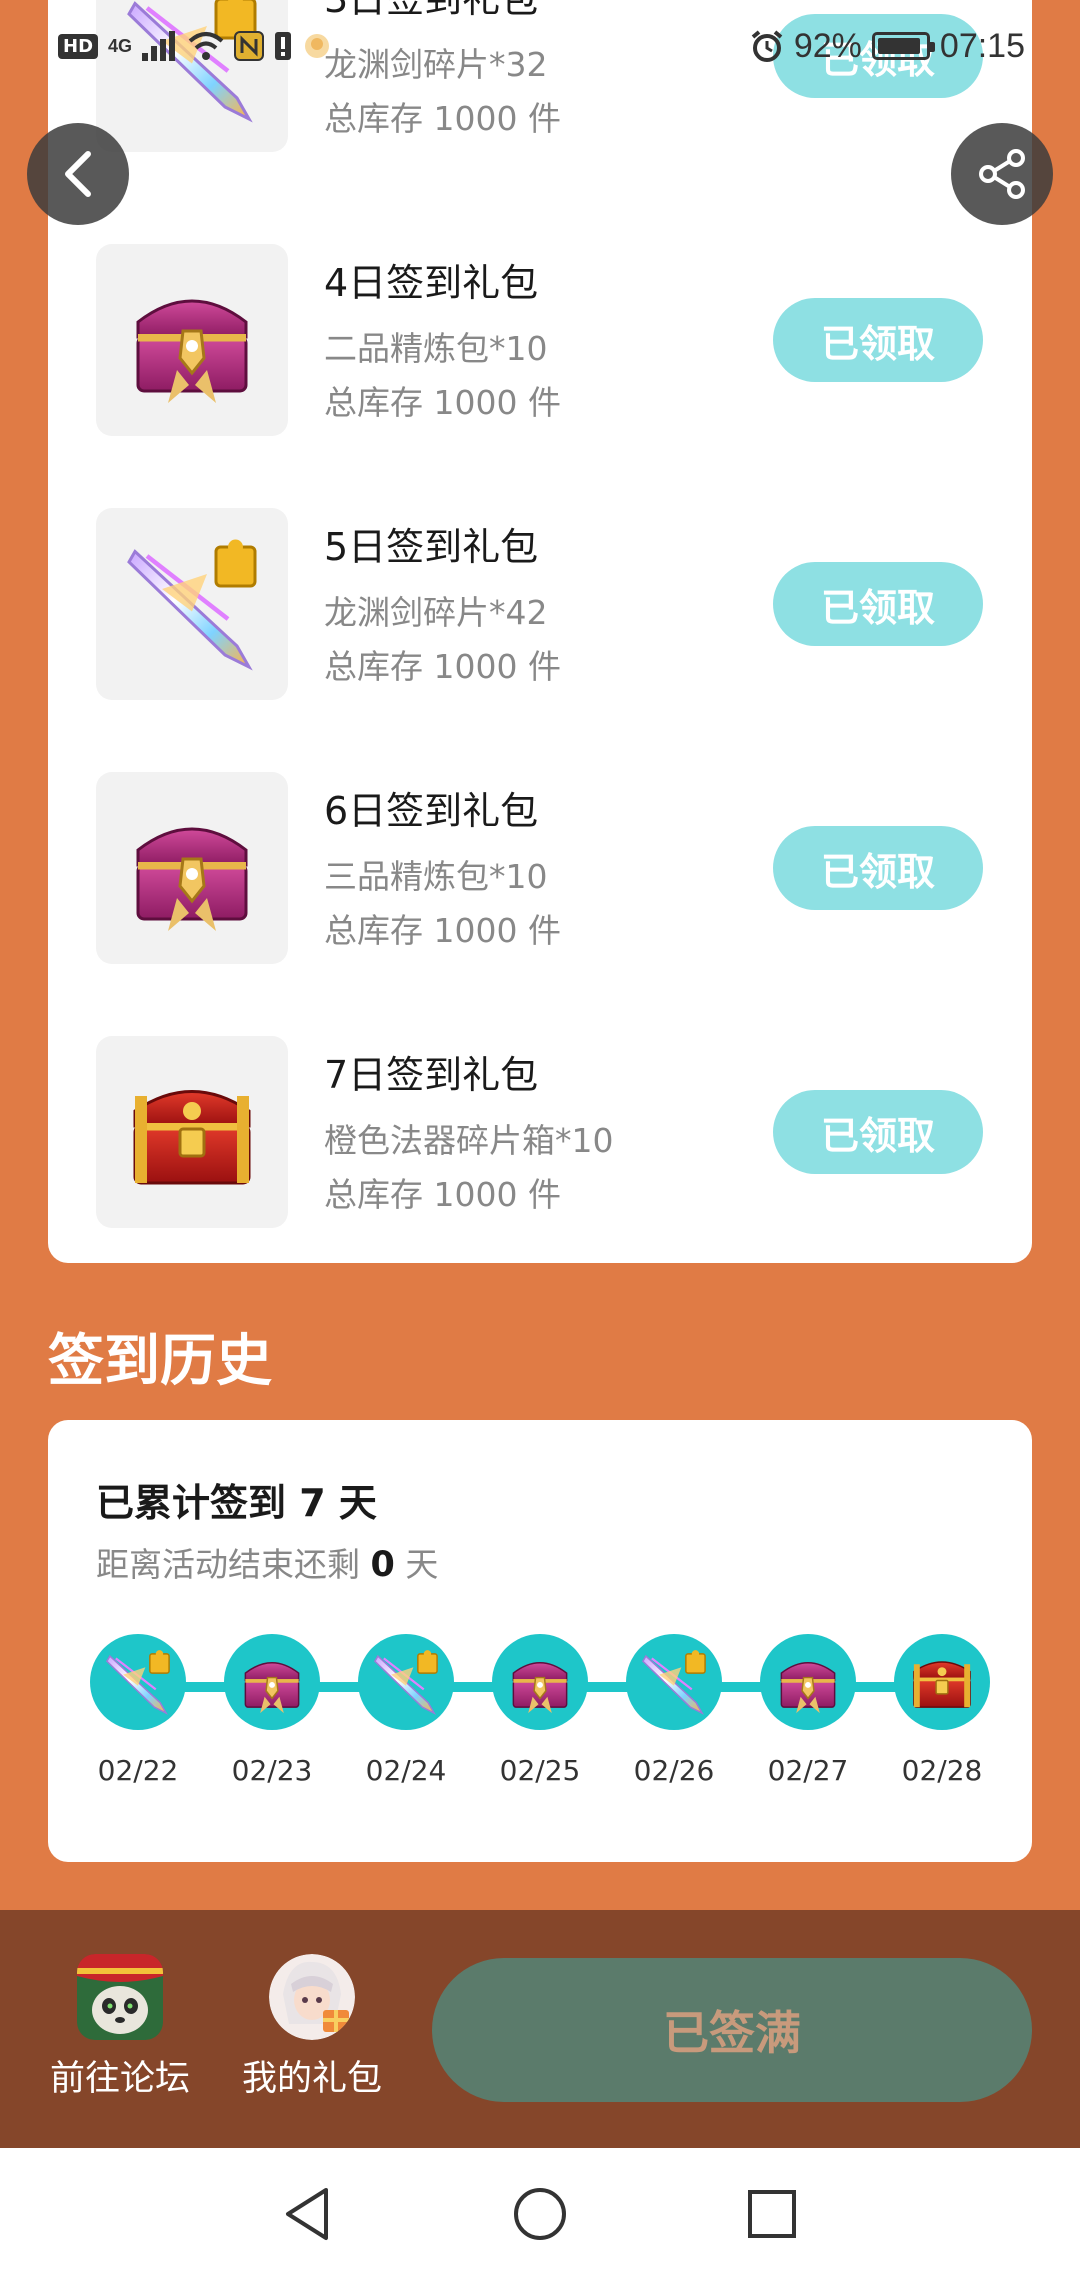  I want to click on bottom-action-bar: 前往论坛 我的礼包 已签满, so click(540, 2029).